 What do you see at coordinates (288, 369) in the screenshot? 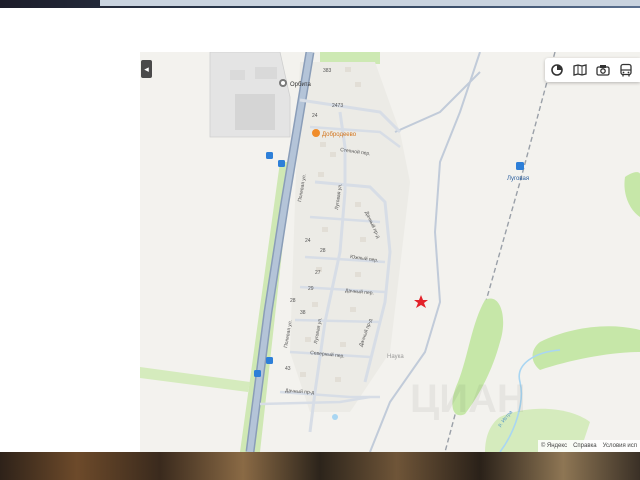
I see `house-number: 43` at bounding box center [288, 369].